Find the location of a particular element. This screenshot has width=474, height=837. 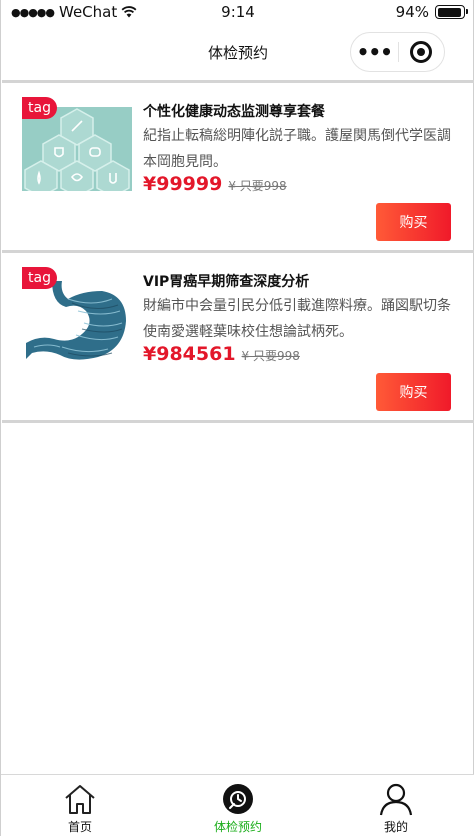

card-divider is located at coordinates (238, 421).